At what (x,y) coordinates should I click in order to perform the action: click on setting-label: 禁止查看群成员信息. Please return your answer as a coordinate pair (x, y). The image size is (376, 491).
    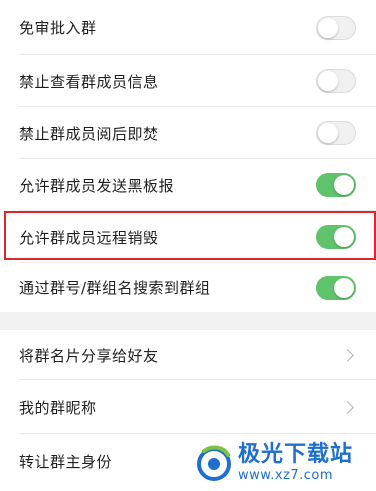
    Looking at the image, I should click on (89, 81).